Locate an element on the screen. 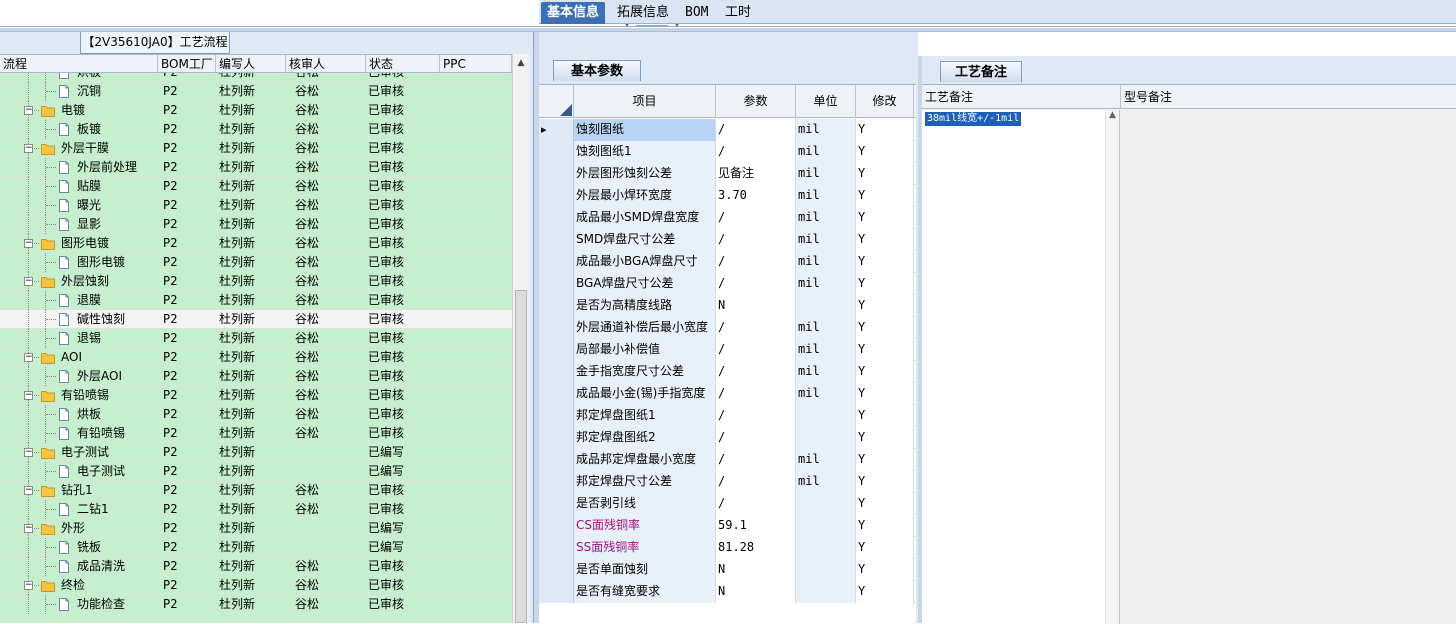 This screenshot has height=624, width=1456. tree-item-row: 碱性蚀刻 P2 杜列新 谷松 已审核 is located at coordinates (256, 319).